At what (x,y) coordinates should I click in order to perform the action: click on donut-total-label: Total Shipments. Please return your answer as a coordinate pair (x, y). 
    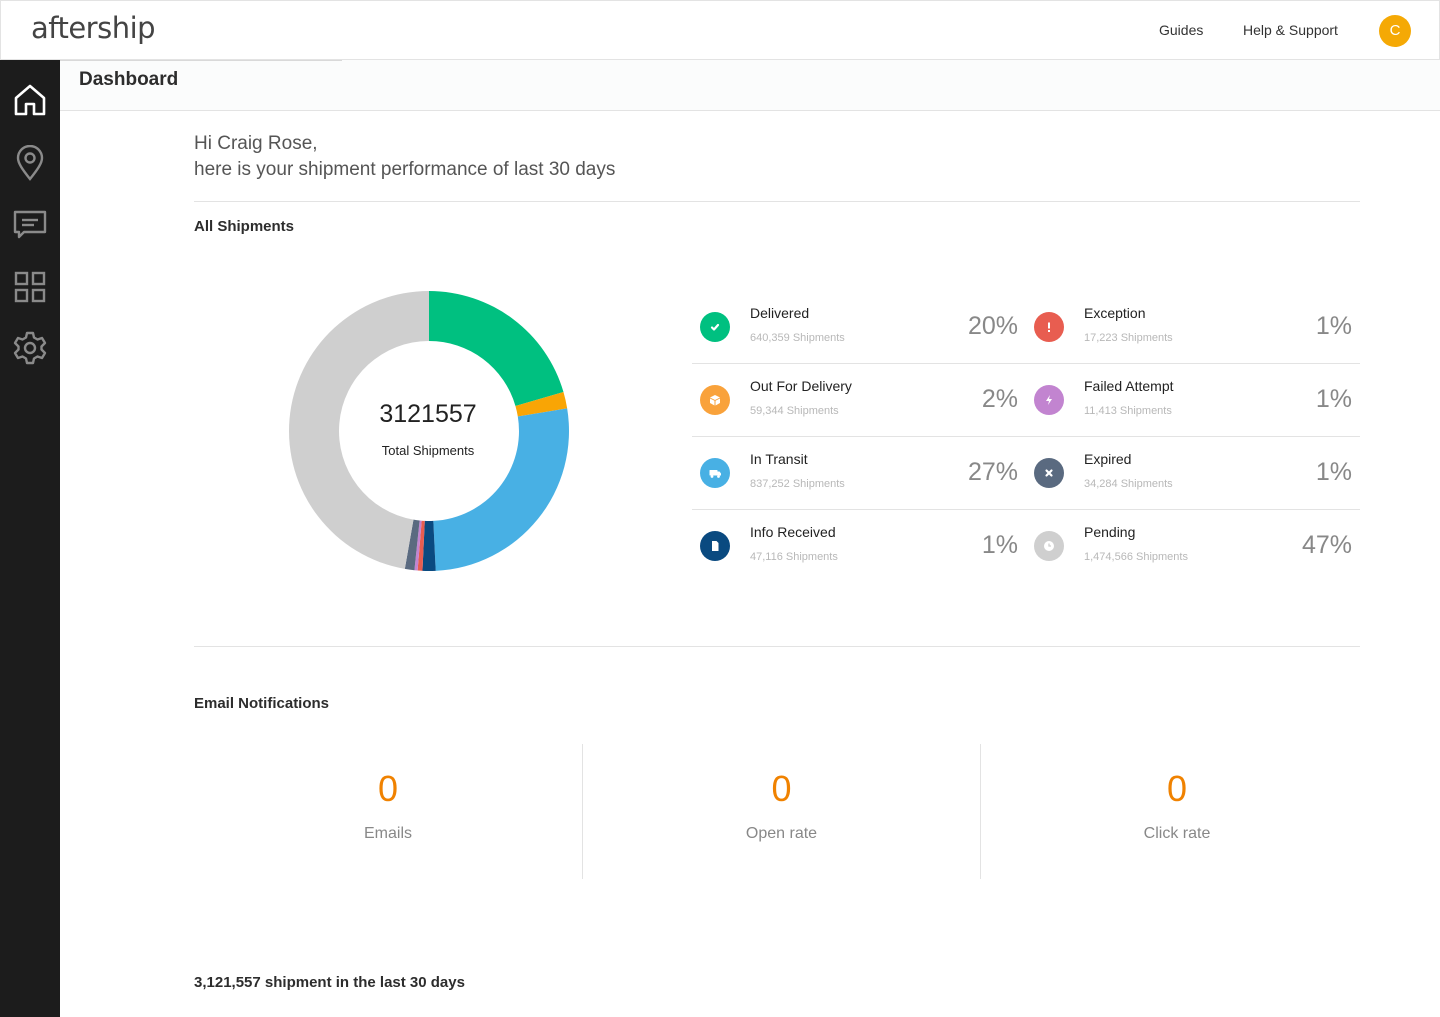
    Looking at the image, I should click on (428, 450).